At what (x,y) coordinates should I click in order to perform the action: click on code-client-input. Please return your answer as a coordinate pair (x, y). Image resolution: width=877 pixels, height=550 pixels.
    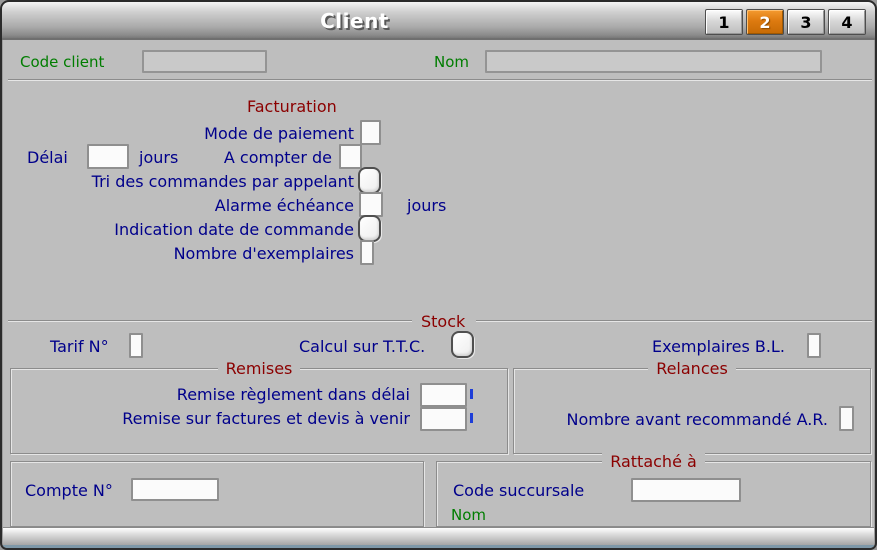
    Looking at the image, I should click on (204, 61).